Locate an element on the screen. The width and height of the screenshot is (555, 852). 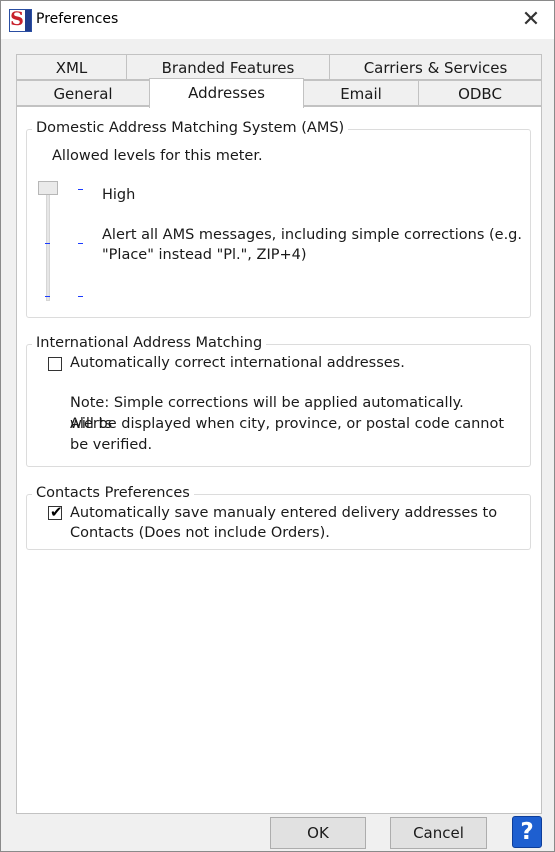
tab-odbc: ODBC is located at coordinates (480, 93).